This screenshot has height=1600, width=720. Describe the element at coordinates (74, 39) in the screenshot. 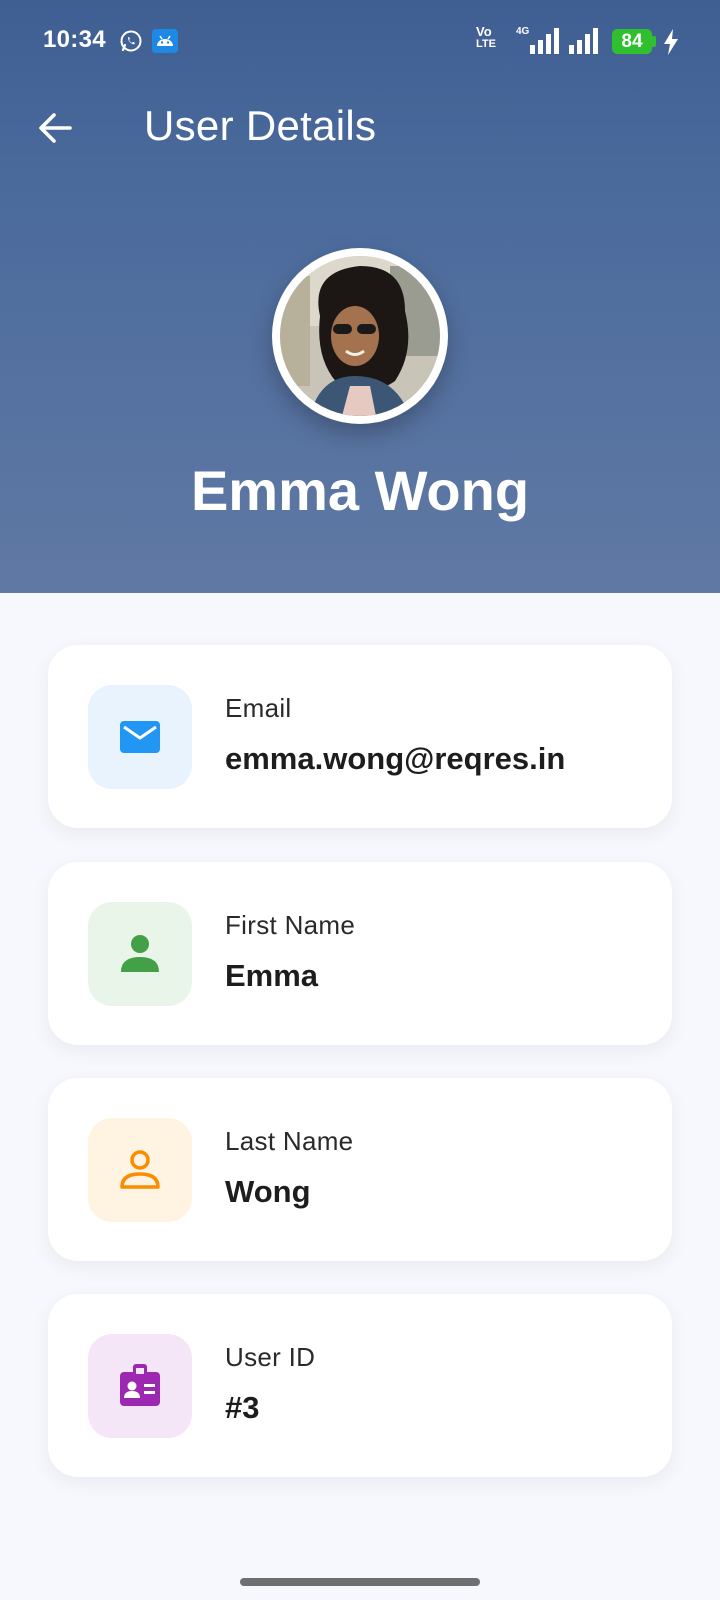

I see `status-time: 10:34` at that location.